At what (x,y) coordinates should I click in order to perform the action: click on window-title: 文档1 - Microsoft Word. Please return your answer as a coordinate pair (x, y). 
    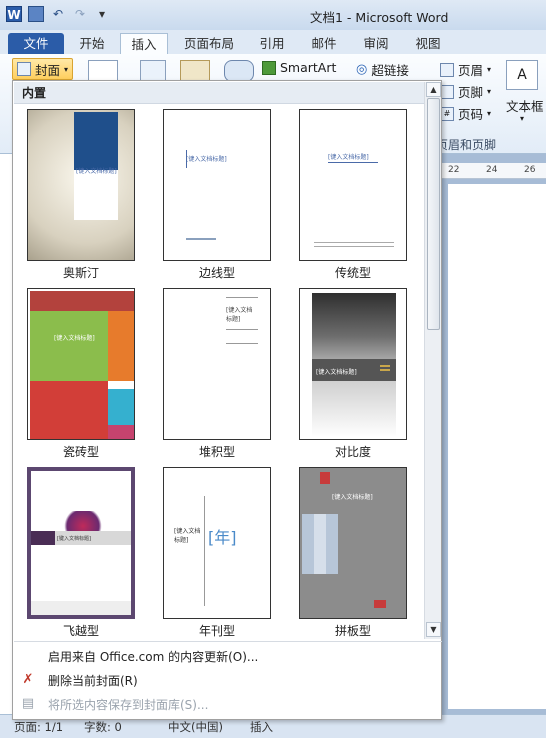
    Looking at the image, I should click on (379, 17).